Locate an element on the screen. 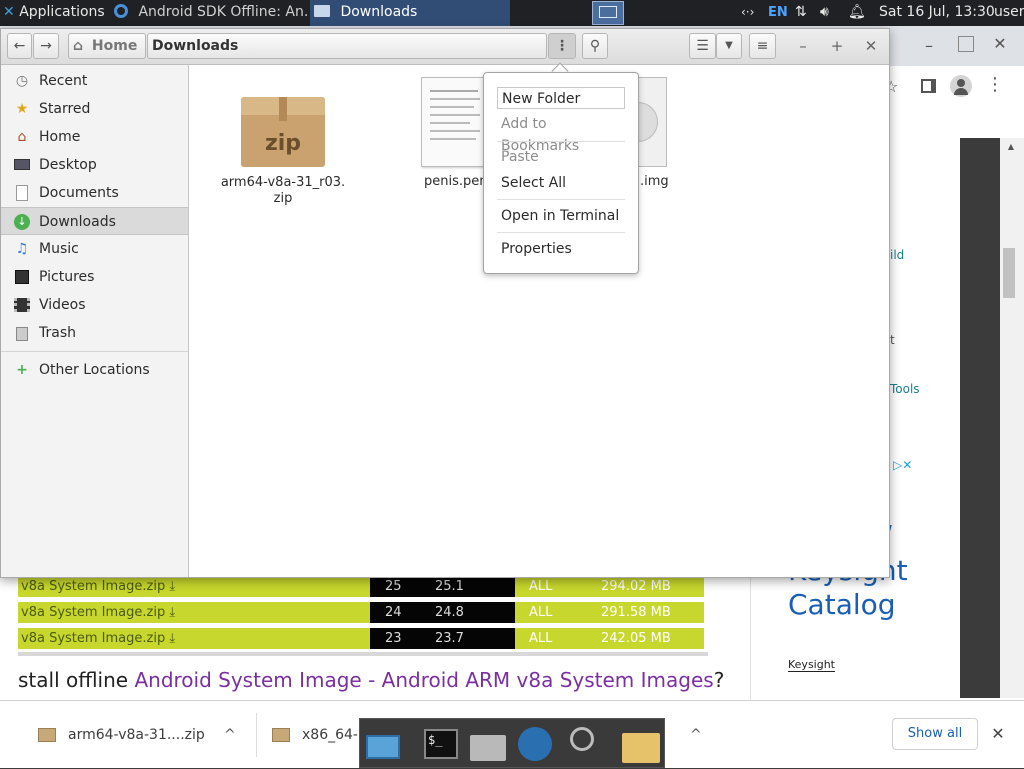 This screenshot has height=769, width=1024. vertical-scrollbar: ▲ is located at coordinates (1012, 418).